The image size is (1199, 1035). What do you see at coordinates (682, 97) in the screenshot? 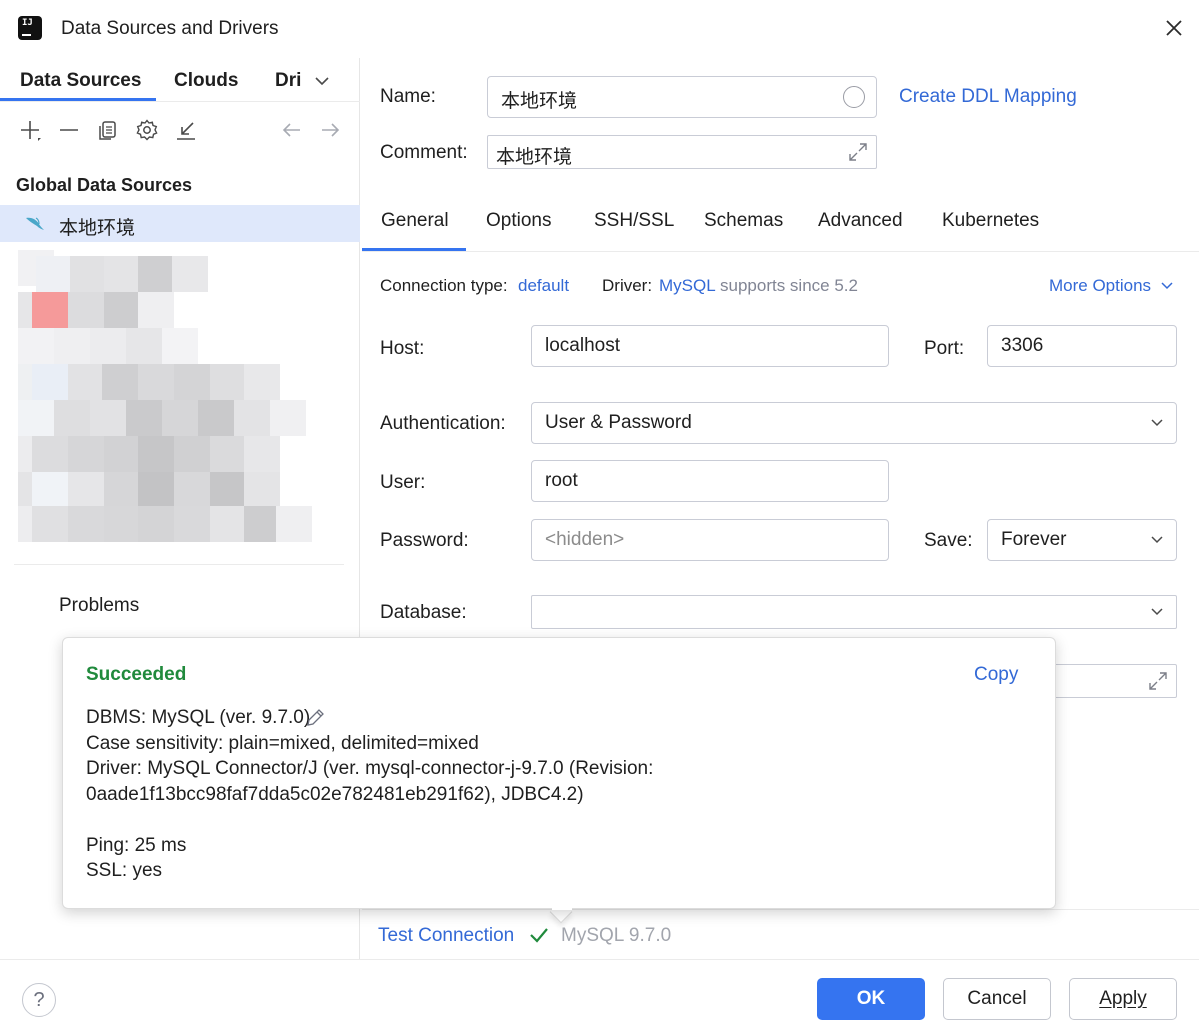
I see `name-field: 本地环境` at bounding box center [682, 97].